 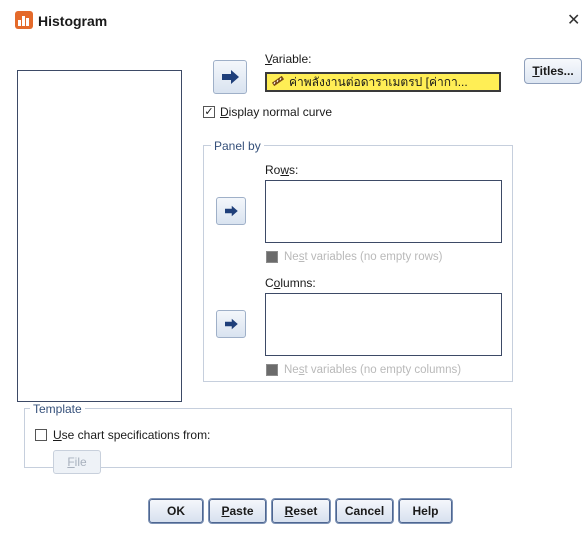 I want to click on nest-rows-label: Nest variables (no empty rows), so click(x=363, y=257).